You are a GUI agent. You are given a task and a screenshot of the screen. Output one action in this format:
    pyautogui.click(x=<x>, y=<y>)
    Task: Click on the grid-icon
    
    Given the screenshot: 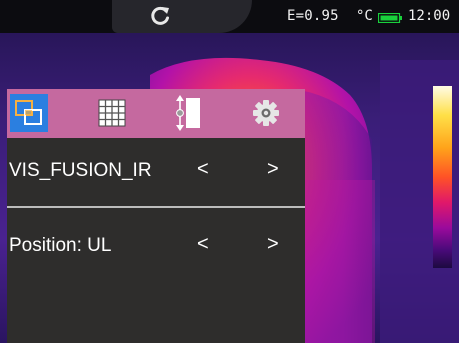 What is the action you would take?
    pyautogui.click(x=112, y=113)
    